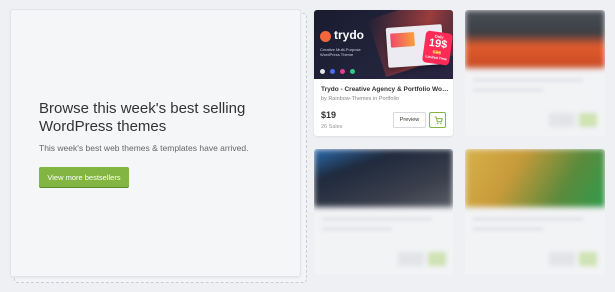 Image resolution: width=615 pixels, height=292 pixels. I want to click on thumbnail-tagline: Creative Multi-Purpose WordPress Theme, so click(340, 52).